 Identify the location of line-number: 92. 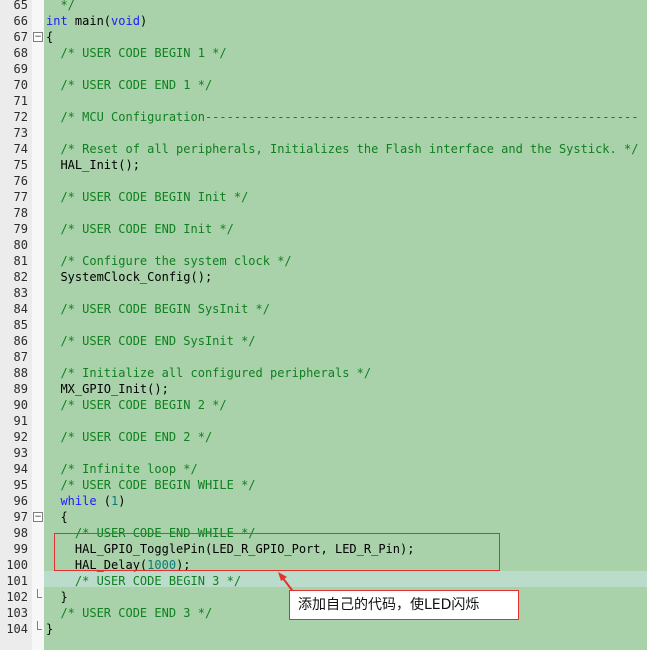
(20, 437).